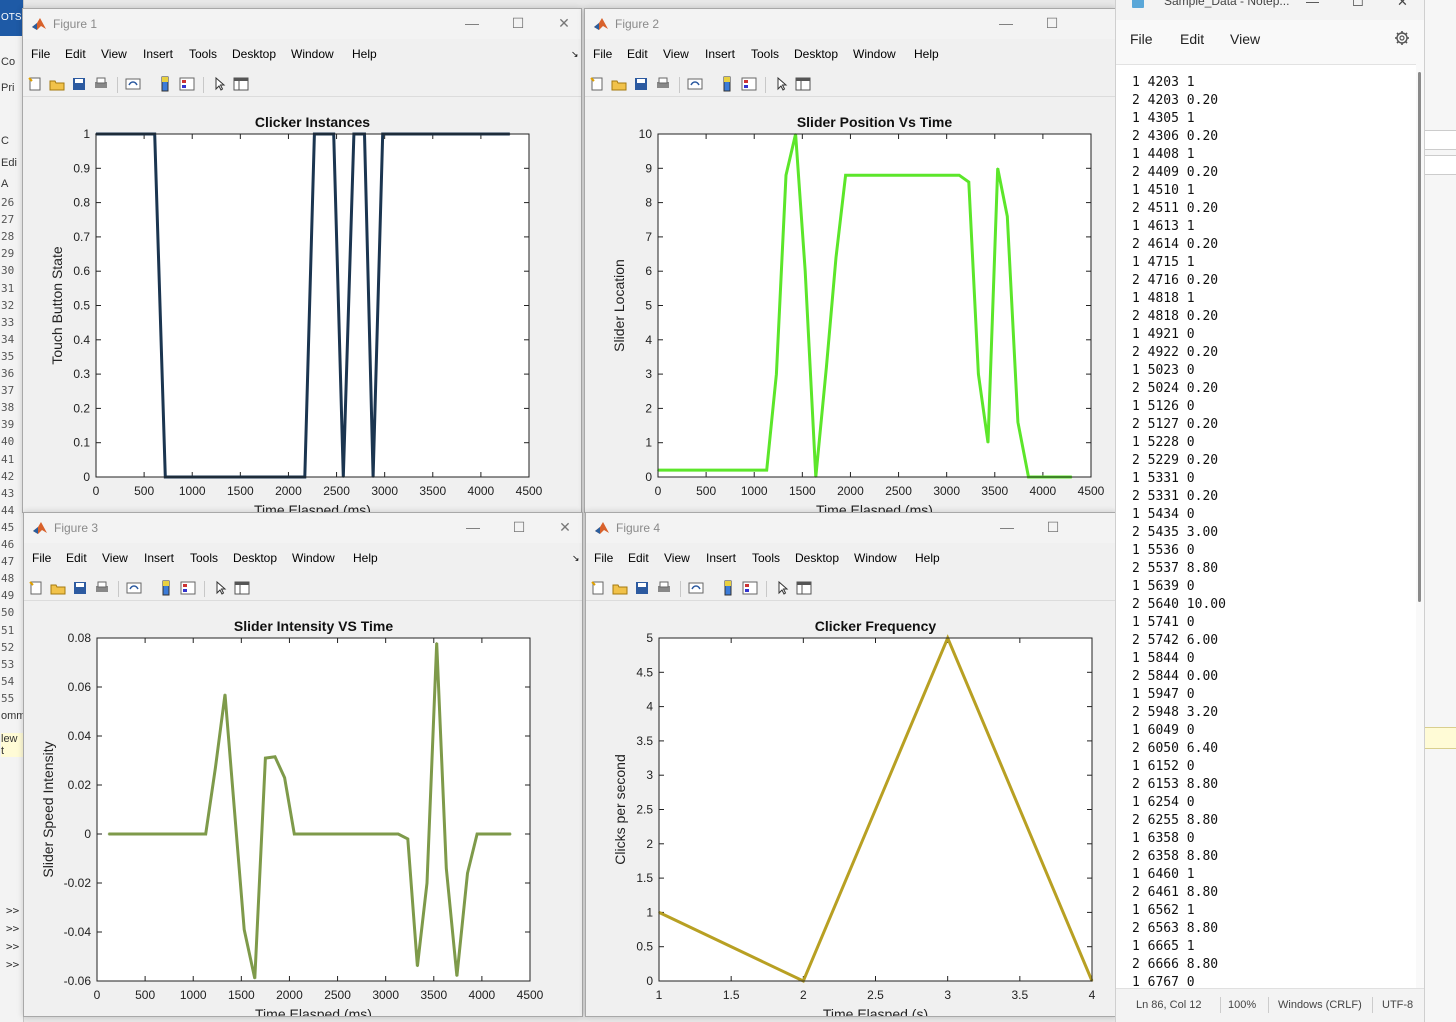 The image size is (1456, 1022). Describe the element at coordinates (9, 163) in the screenshot. I see `bg-snippet: Edi` at that location.